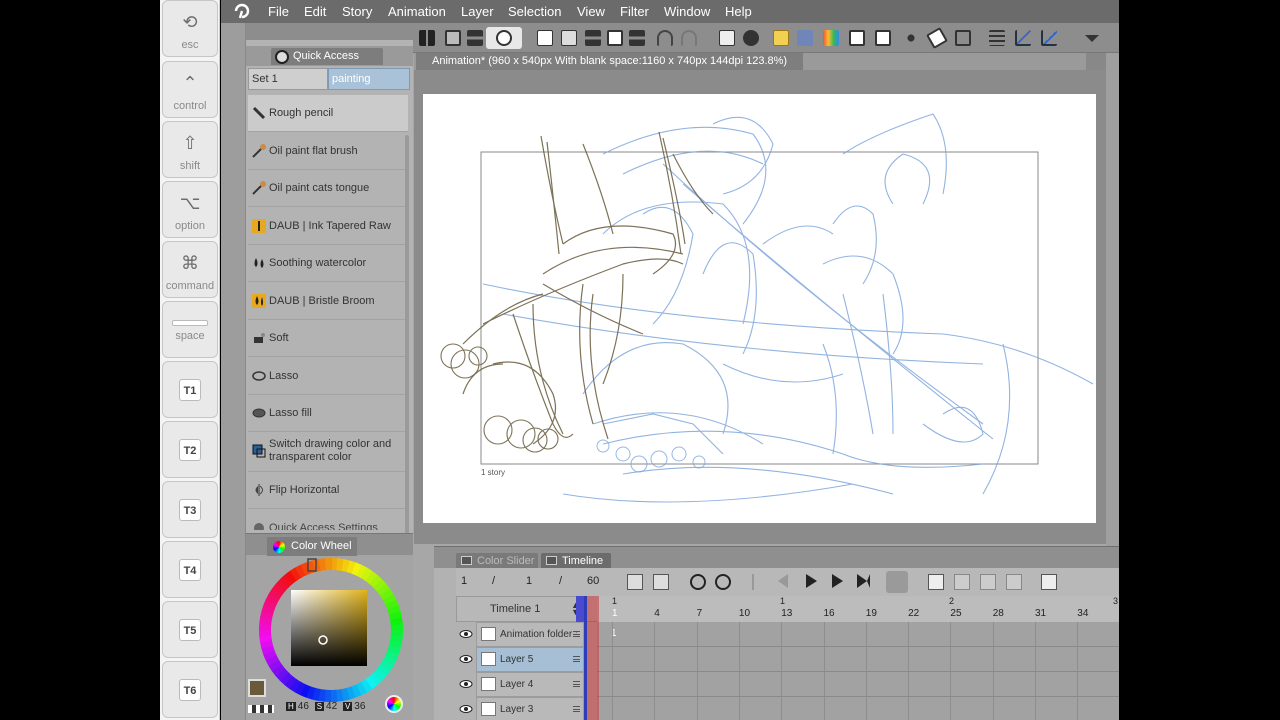 The image size is (1280, 720). What do you see at coordinates (190, 149) in the screenshot?
I see `shift-key: ⇧ shift` at bounding box center [190, 149].